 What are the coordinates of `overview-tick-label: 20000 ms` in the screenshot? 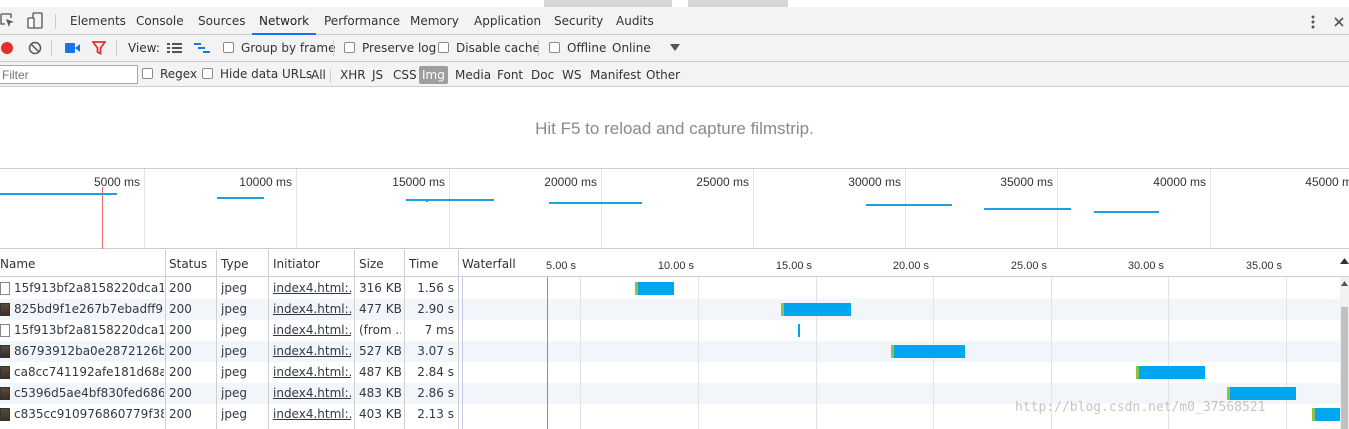 It's located at (570, 182).